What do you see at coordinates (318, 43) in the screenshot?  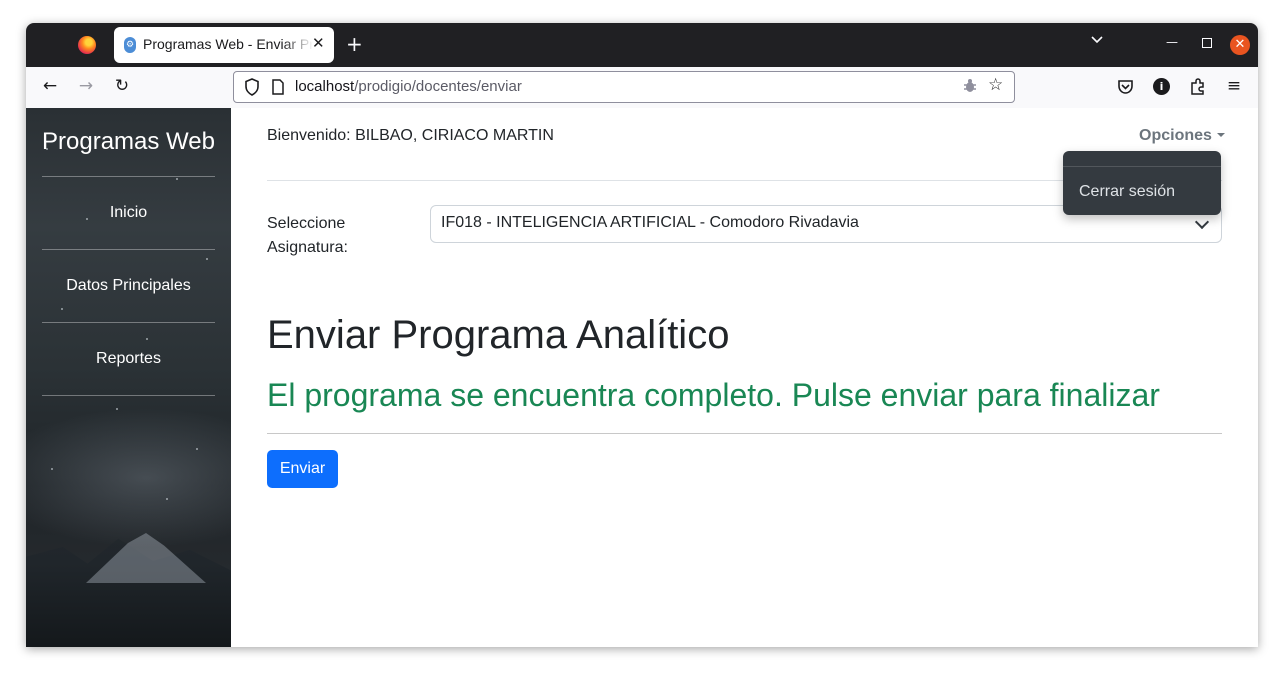 I see `tab-close-icon: ✕` at bounding box center [318, 43].